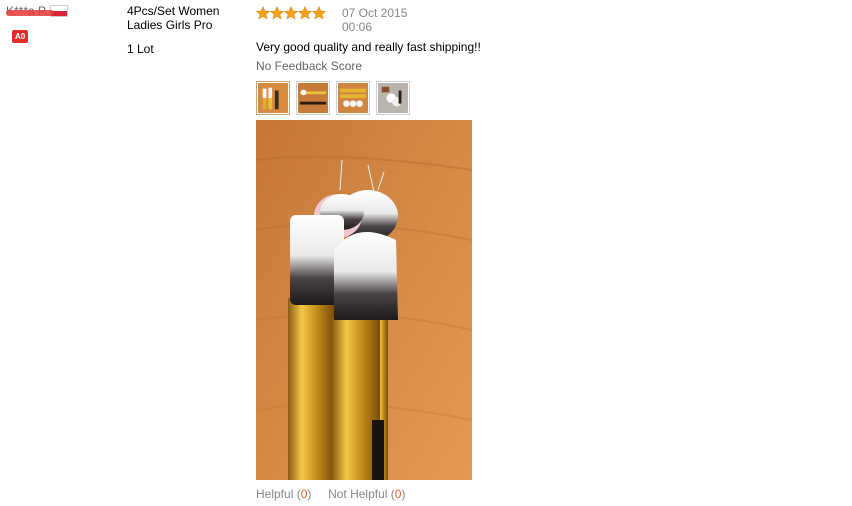 This screenshot has height=506, width=852. I want to click on product-quantity: 1 Lot, so click(140, 49).